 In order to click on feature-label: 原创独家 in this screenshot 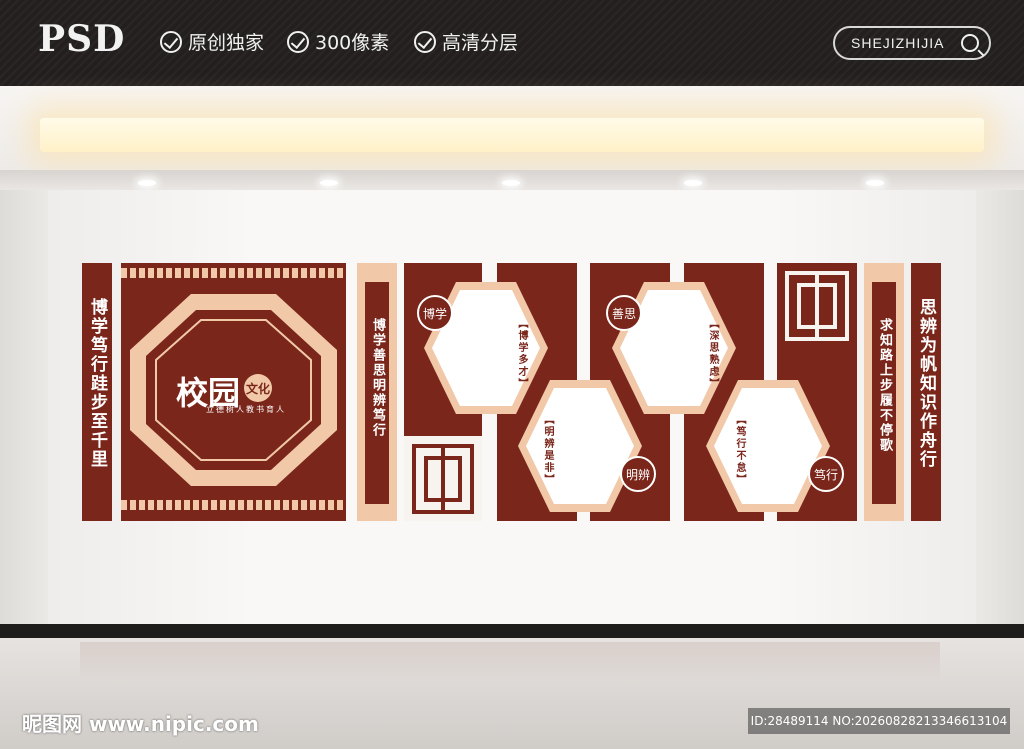, I will do `click(226, 43)`.